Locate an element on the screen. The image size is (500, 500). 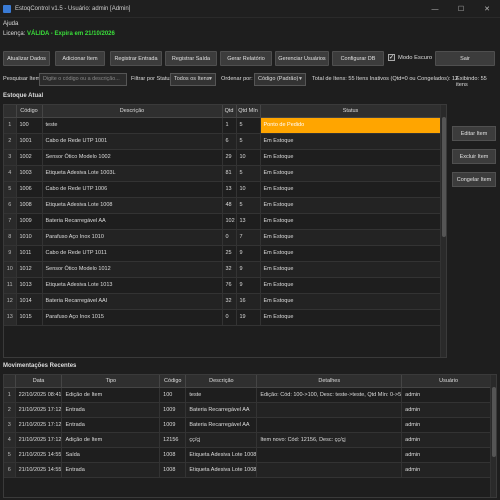
license-status: Licença: VÁLIDA - Expira em 21/10/2026 is located at coordinates (59, 34).